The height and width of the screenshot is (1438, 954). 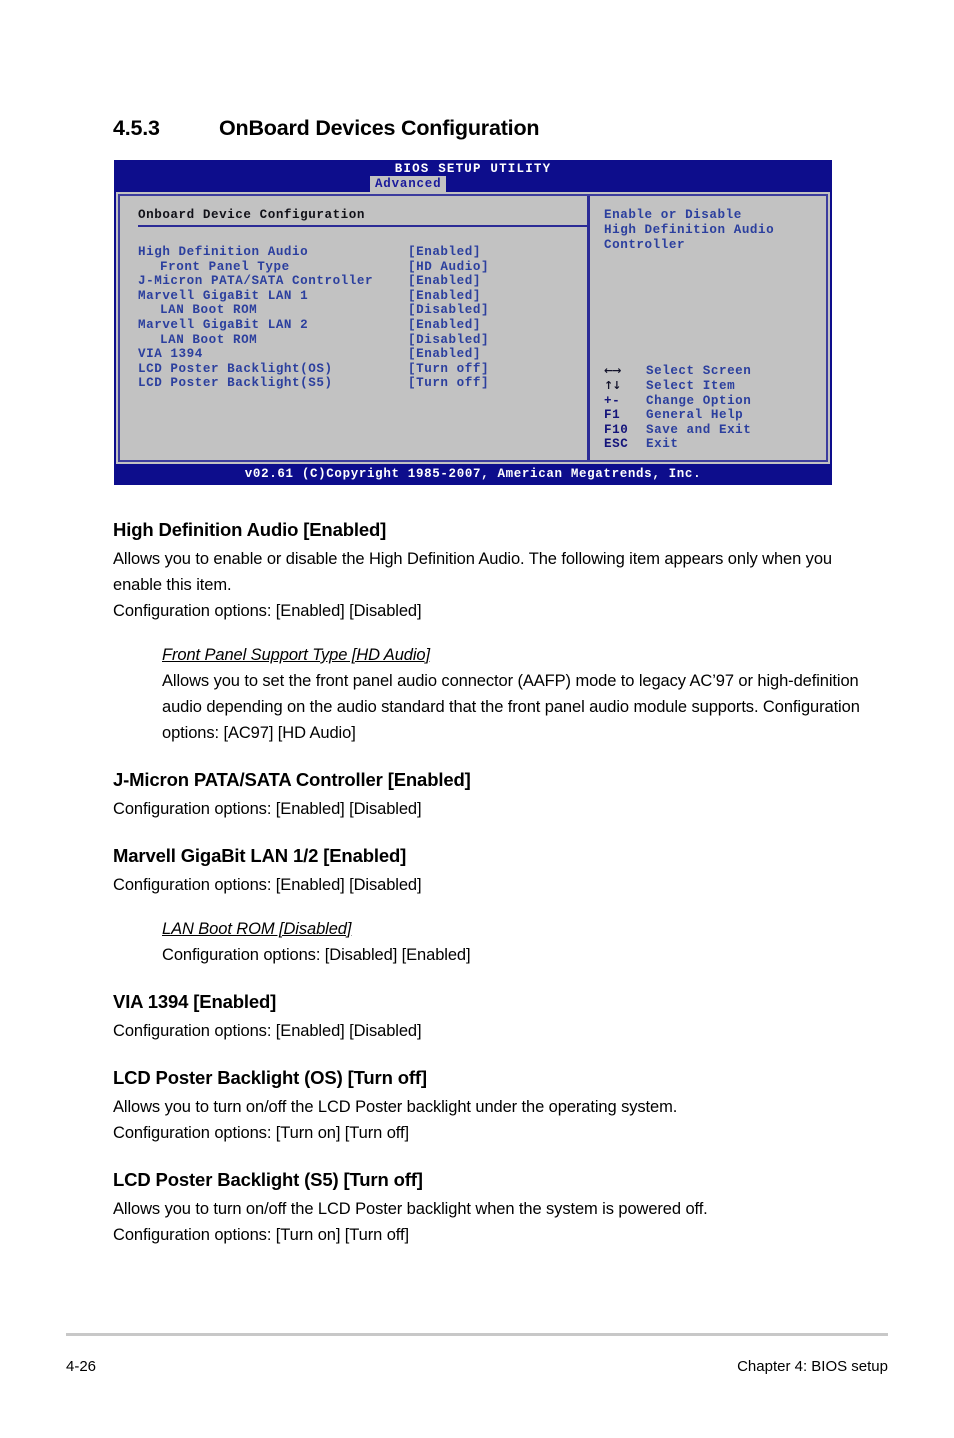 I want to click on legend-row: +- Change Option, so click(x=704, y=401).